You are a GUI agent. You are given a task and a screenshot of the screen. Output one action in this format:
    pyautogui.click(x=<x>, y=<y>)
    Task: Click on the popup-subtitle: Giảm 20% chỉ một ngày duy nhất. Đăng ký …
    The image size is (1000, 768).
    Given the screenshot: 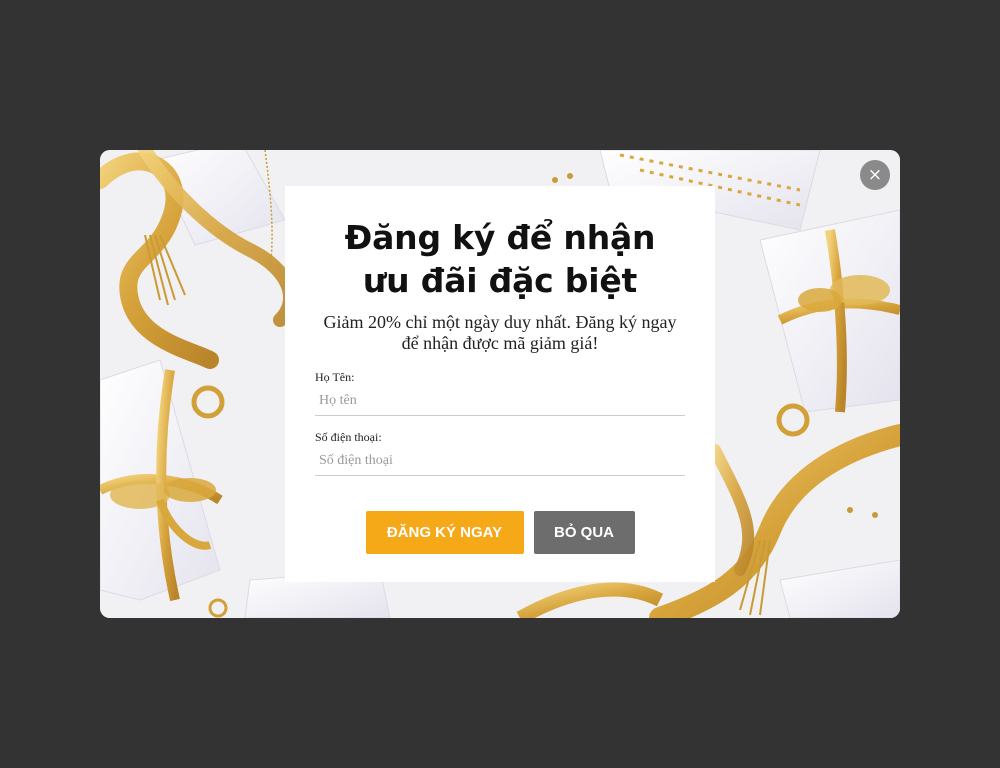 What is the action you would take?
    pyautogui.click(x=500, y=332)
    